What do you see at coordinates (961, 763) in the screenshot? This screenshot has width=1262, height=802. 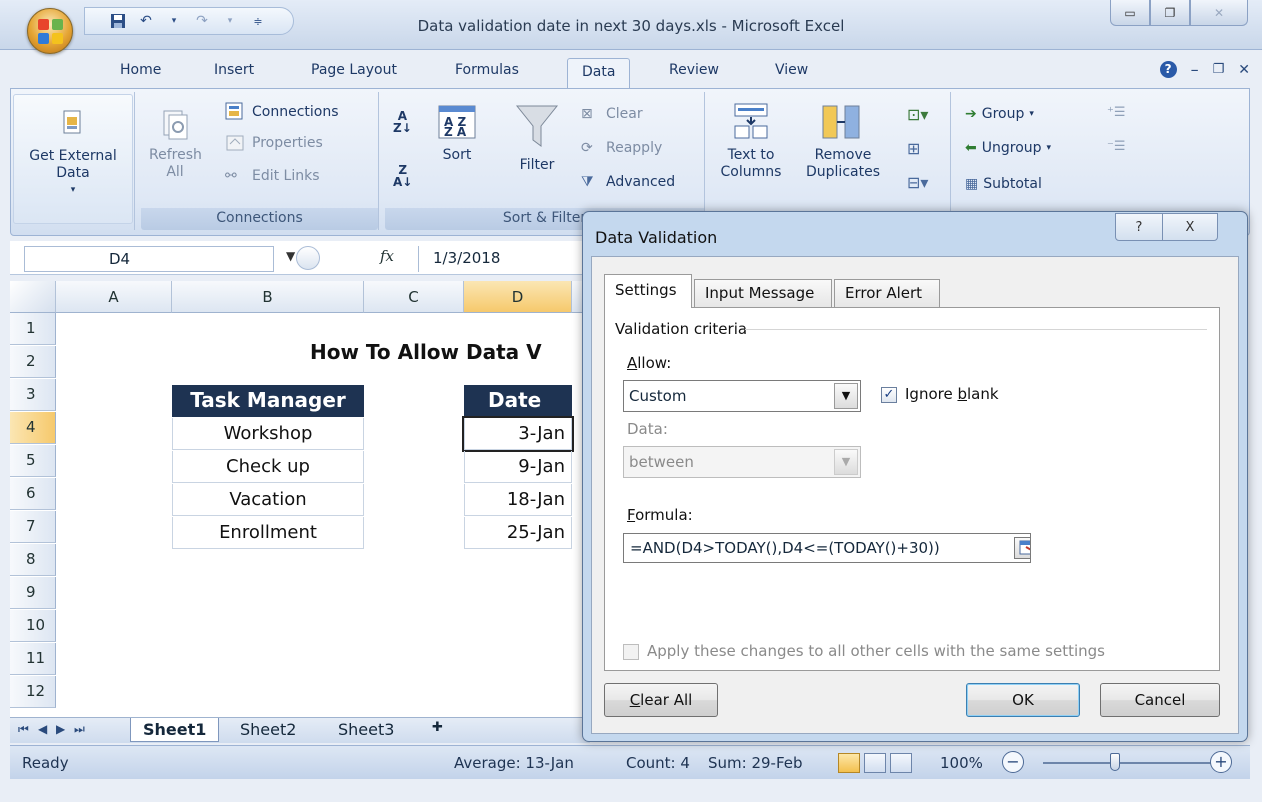 I see `zoom-level: 100%` at bounding box center [961, 763].